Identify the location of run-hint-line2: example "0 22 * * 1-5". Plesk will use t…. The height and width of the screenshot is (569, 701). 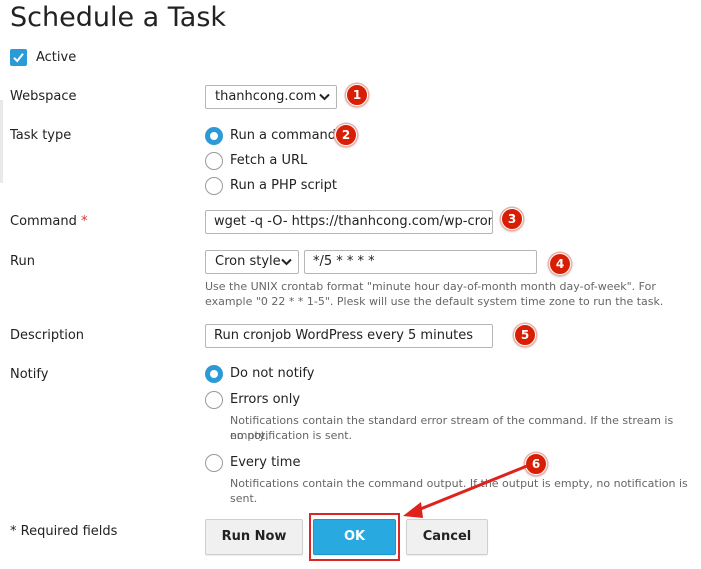
(434, 301).